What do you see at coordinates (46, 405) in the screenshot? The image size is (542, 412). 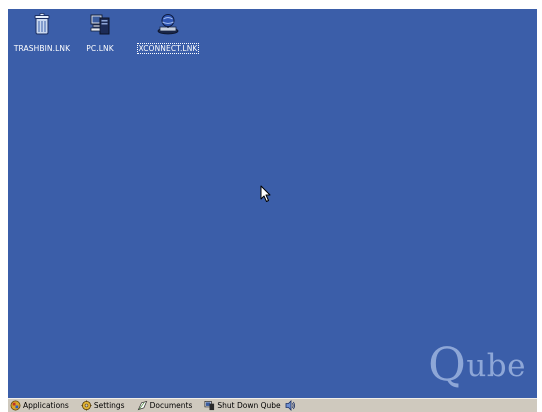 I see `taskbar-item-label: Applications` at bounding box center [46, 405].